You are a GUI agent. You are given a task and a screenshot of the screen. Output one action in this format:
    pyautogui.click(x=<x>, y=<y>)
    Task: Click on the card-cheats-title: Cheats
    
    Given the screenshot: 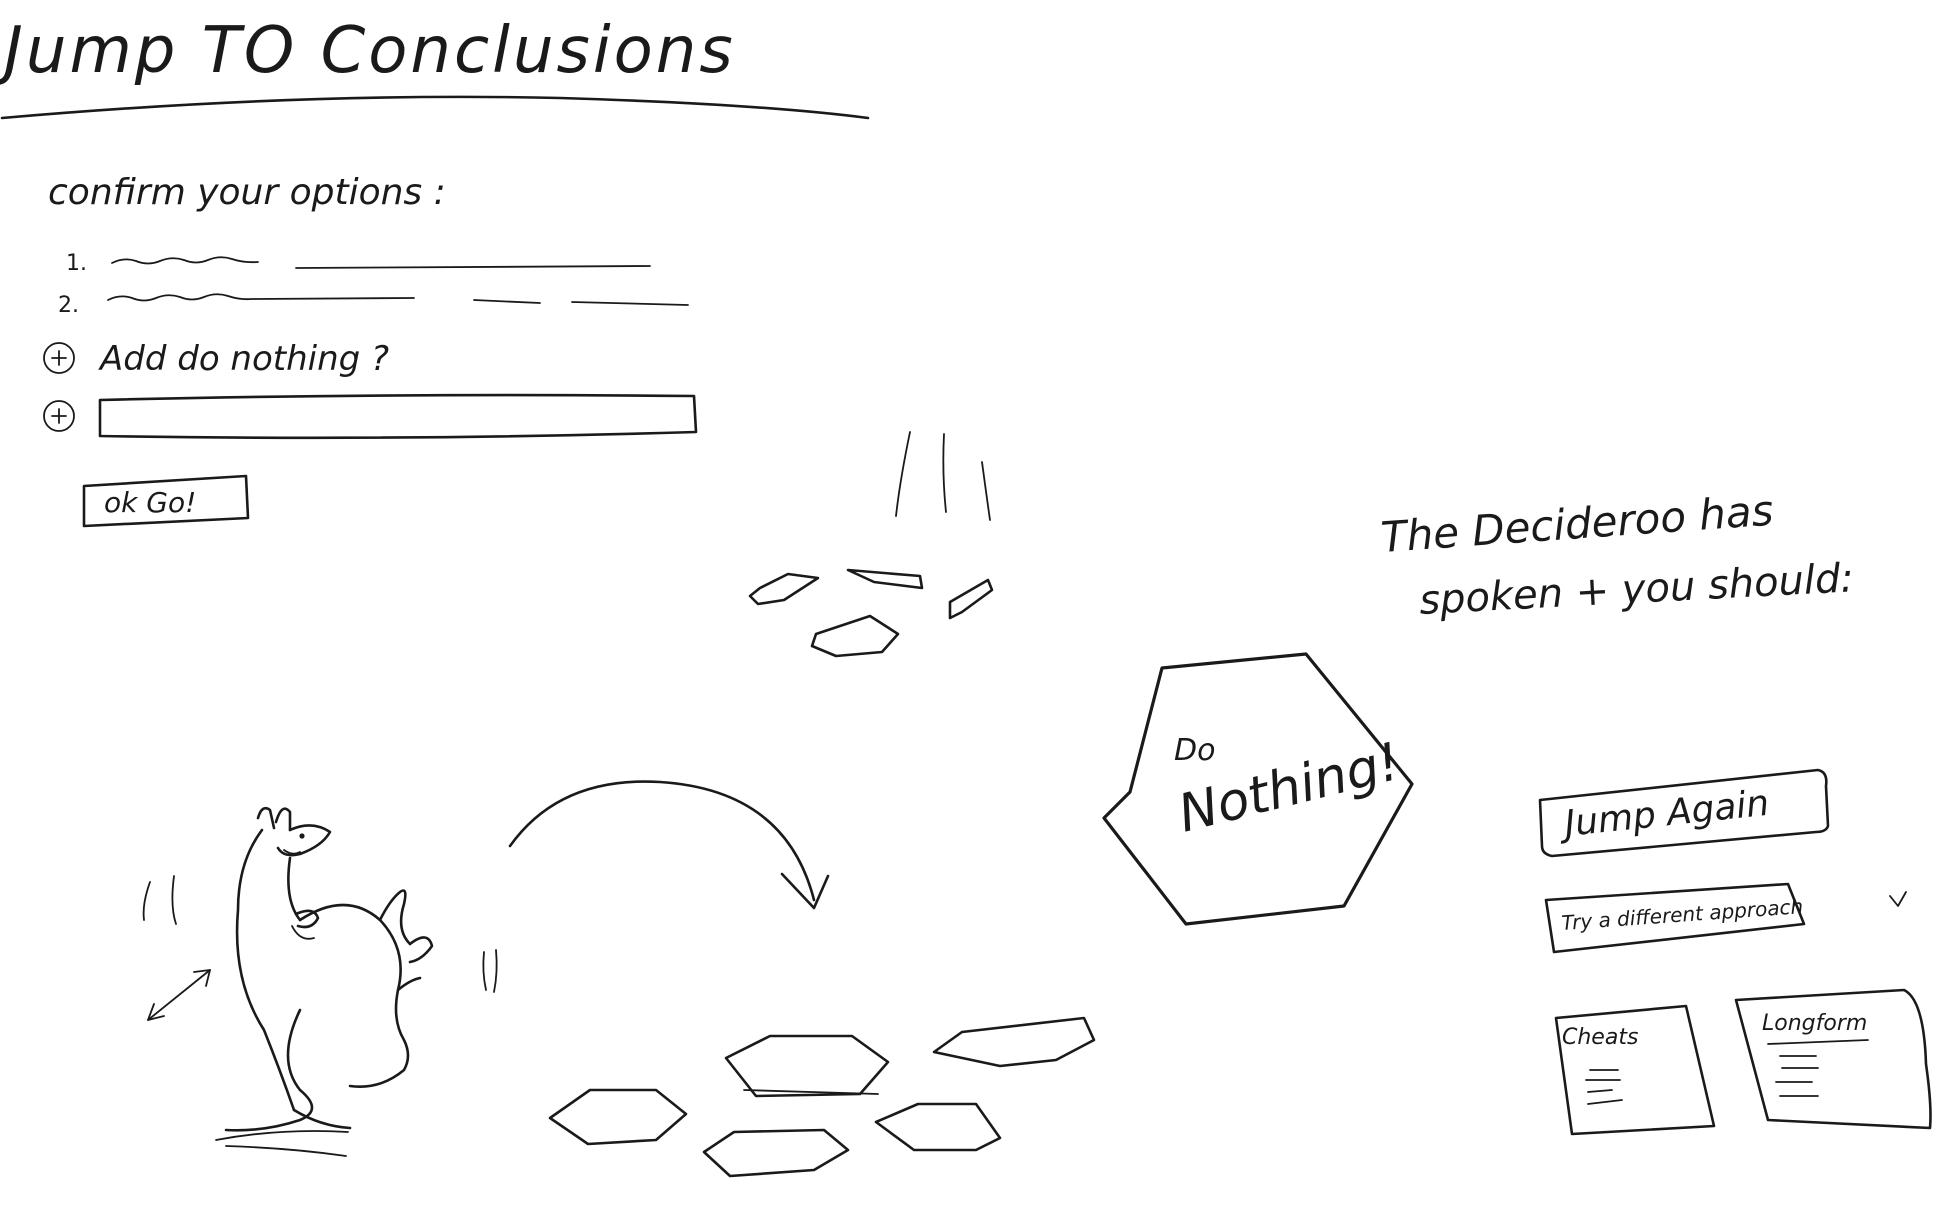 What is the action you would take?
    pyautogui.click(x=1600, y=1037)
    